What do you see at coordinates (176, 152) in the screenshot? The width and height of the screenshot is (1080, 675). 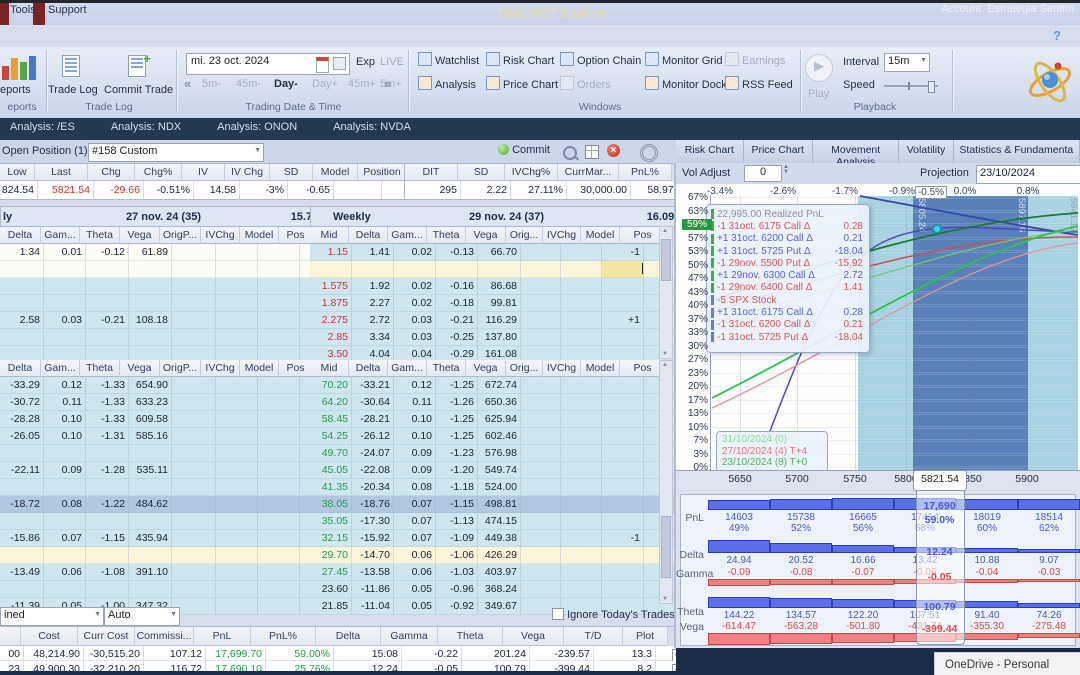 I see `position-select: #158 Custom ▼` at bounding box center [176, 152].